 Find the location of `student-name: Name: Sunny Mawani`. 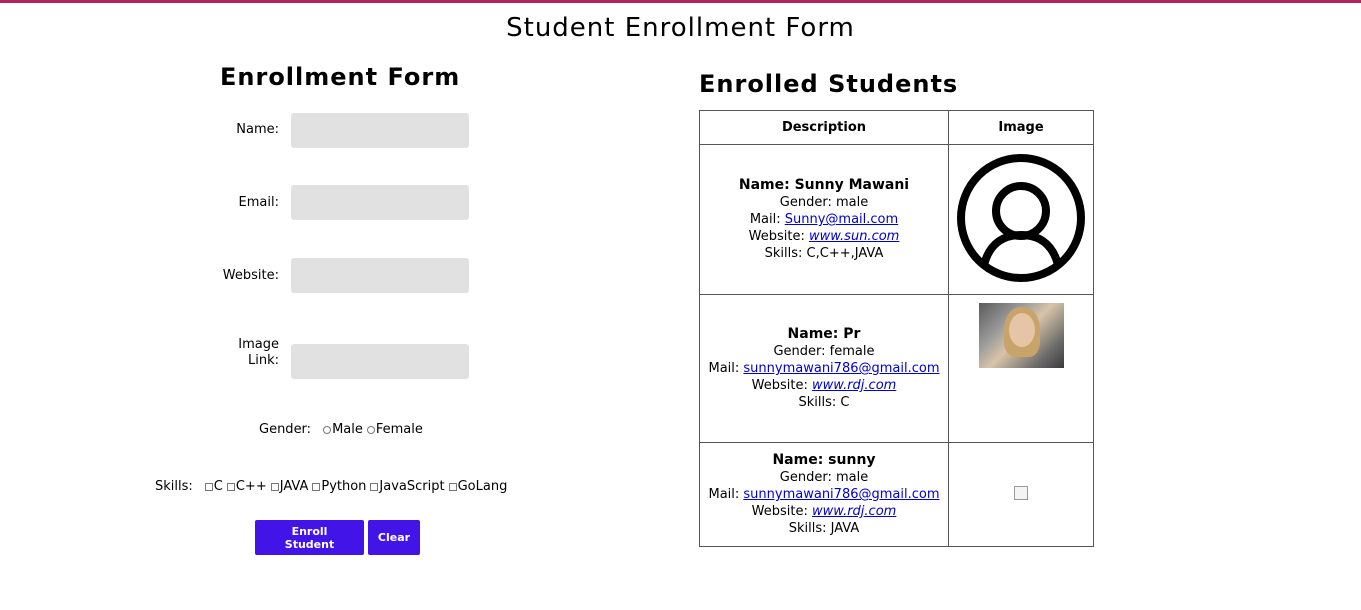

student-name: Name: Sunny Mawani is located at coordinates (824, 185).